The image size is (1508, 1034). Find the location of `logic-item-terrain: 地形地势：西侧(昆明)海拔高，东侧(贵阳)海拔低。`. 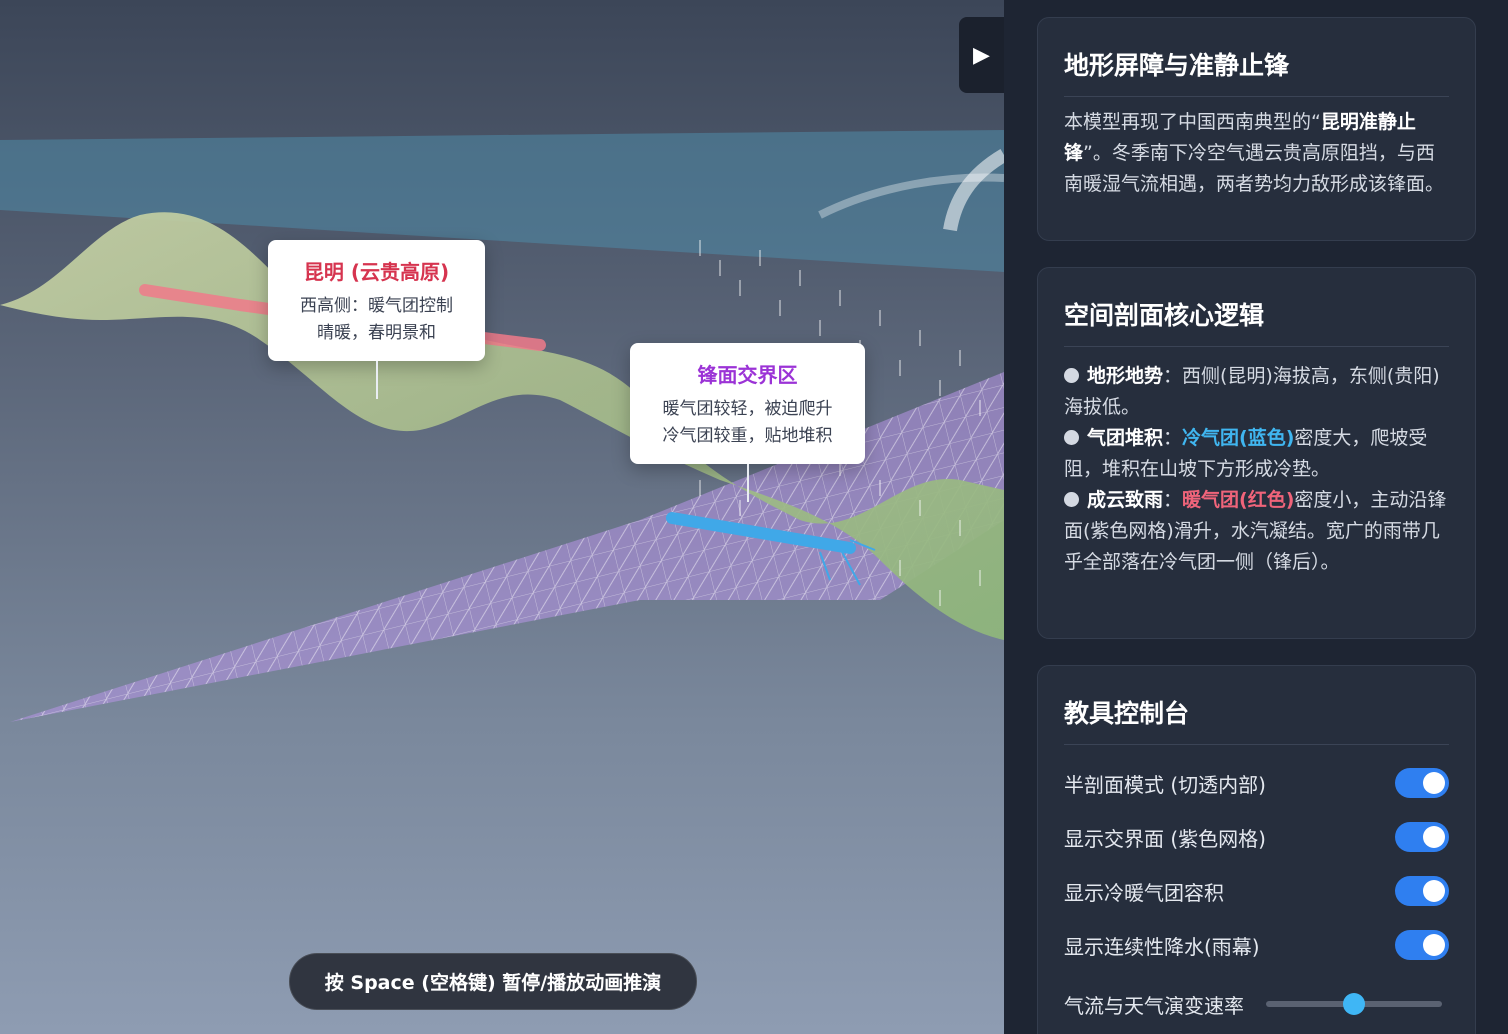

logic-item-terrain: 地形地势：西侧(昆明)海拔高，东侧(贵阳)海拔低。 is located at coordinates (1252, 391).